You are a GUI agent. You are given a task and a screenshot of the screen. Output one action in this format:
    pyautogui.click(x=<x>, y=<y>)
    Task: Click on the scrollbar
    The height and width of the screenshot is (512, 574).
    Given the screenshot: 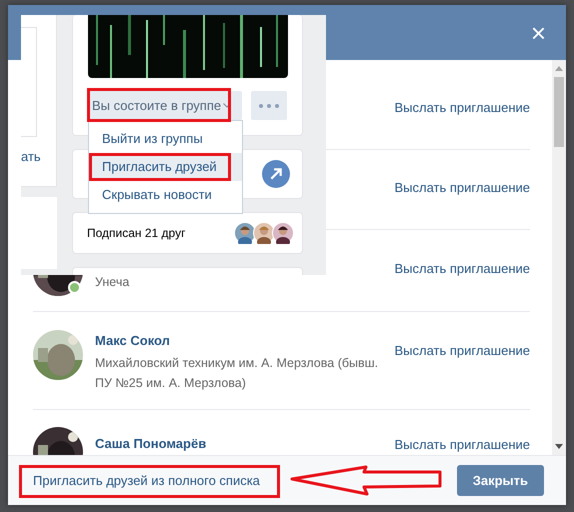 What is the action you would take?
    pyautogui.click(x=559, y=257)
    